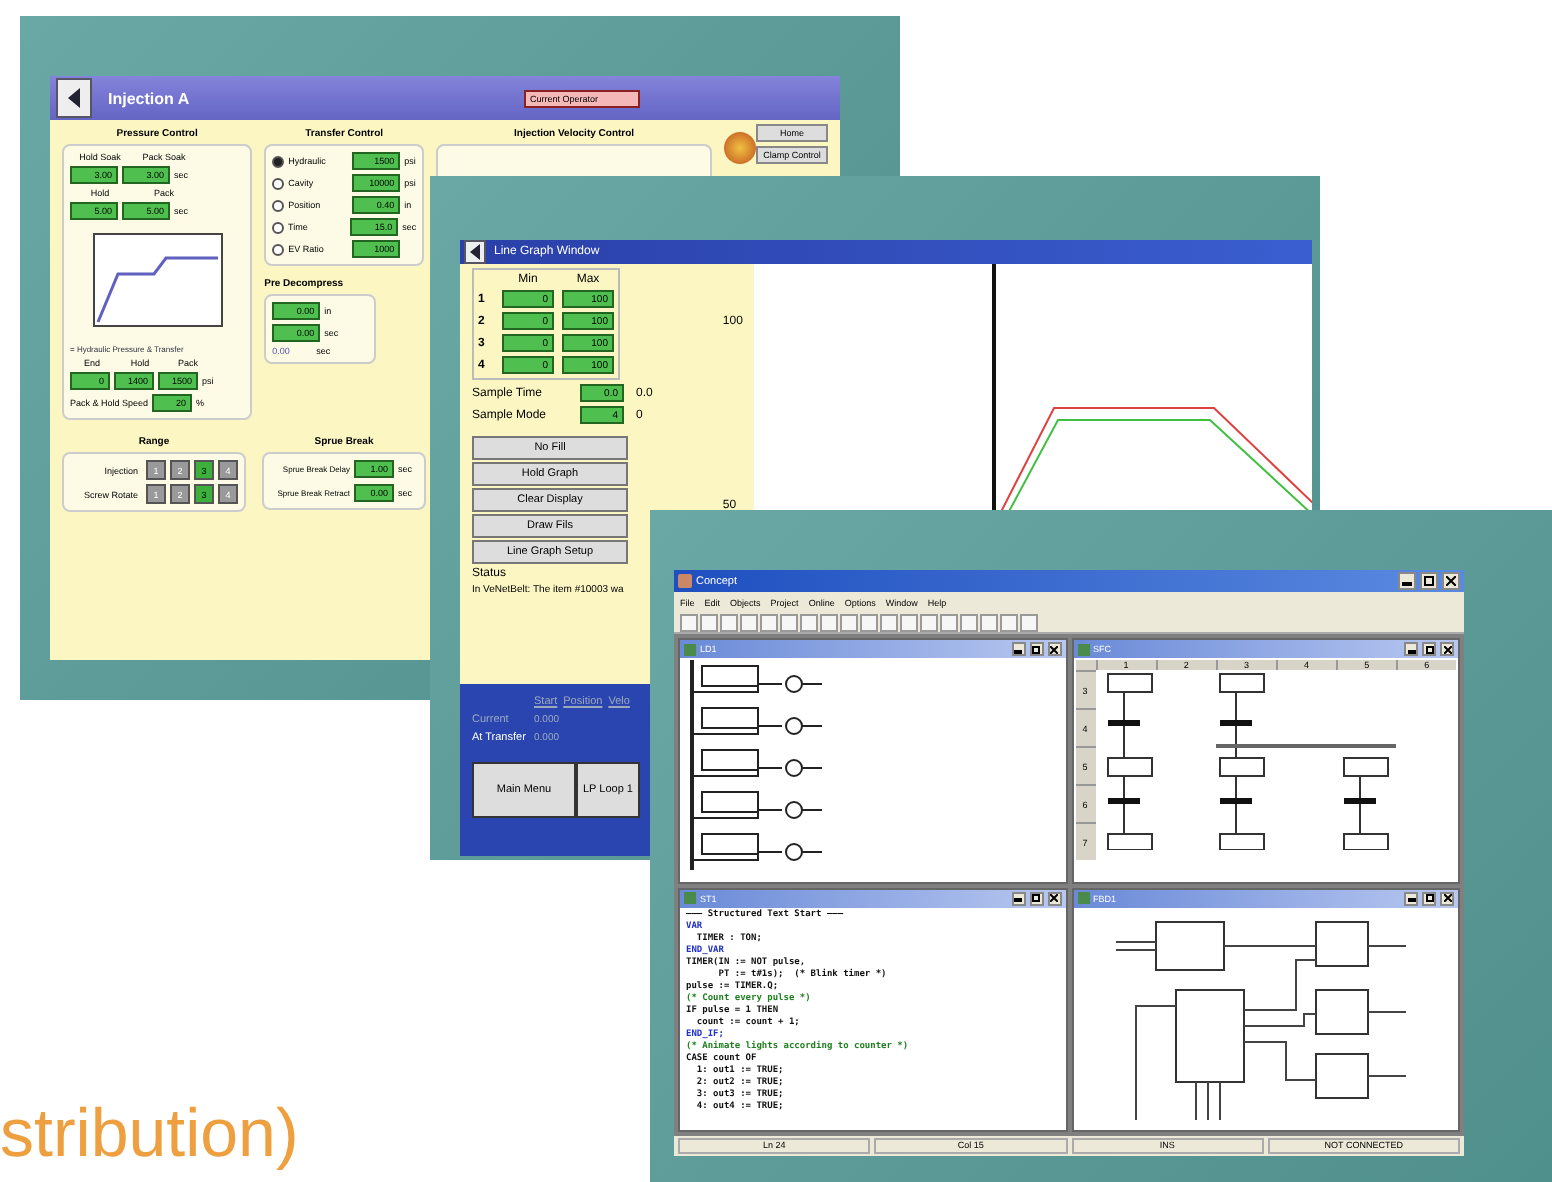 This screenshot has width=1552, height=1182. What do you see at coordinates (740, 148) in the screenshot?
I see `logo-icon` at bounding box center [740, 148].